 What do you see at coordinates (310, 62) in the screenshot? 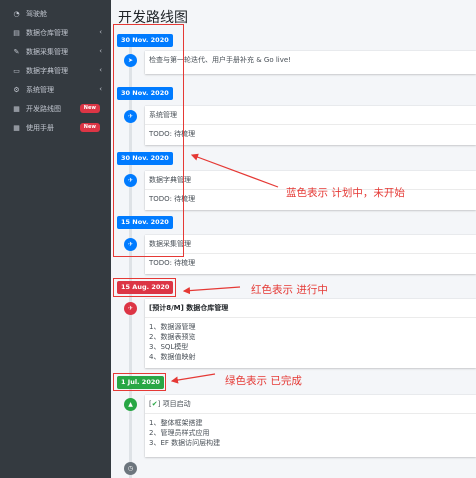
I see `timeline-card: 检查与第一轮迭代、用户手册补充 & Go live!` at bounding box center [310, 62].